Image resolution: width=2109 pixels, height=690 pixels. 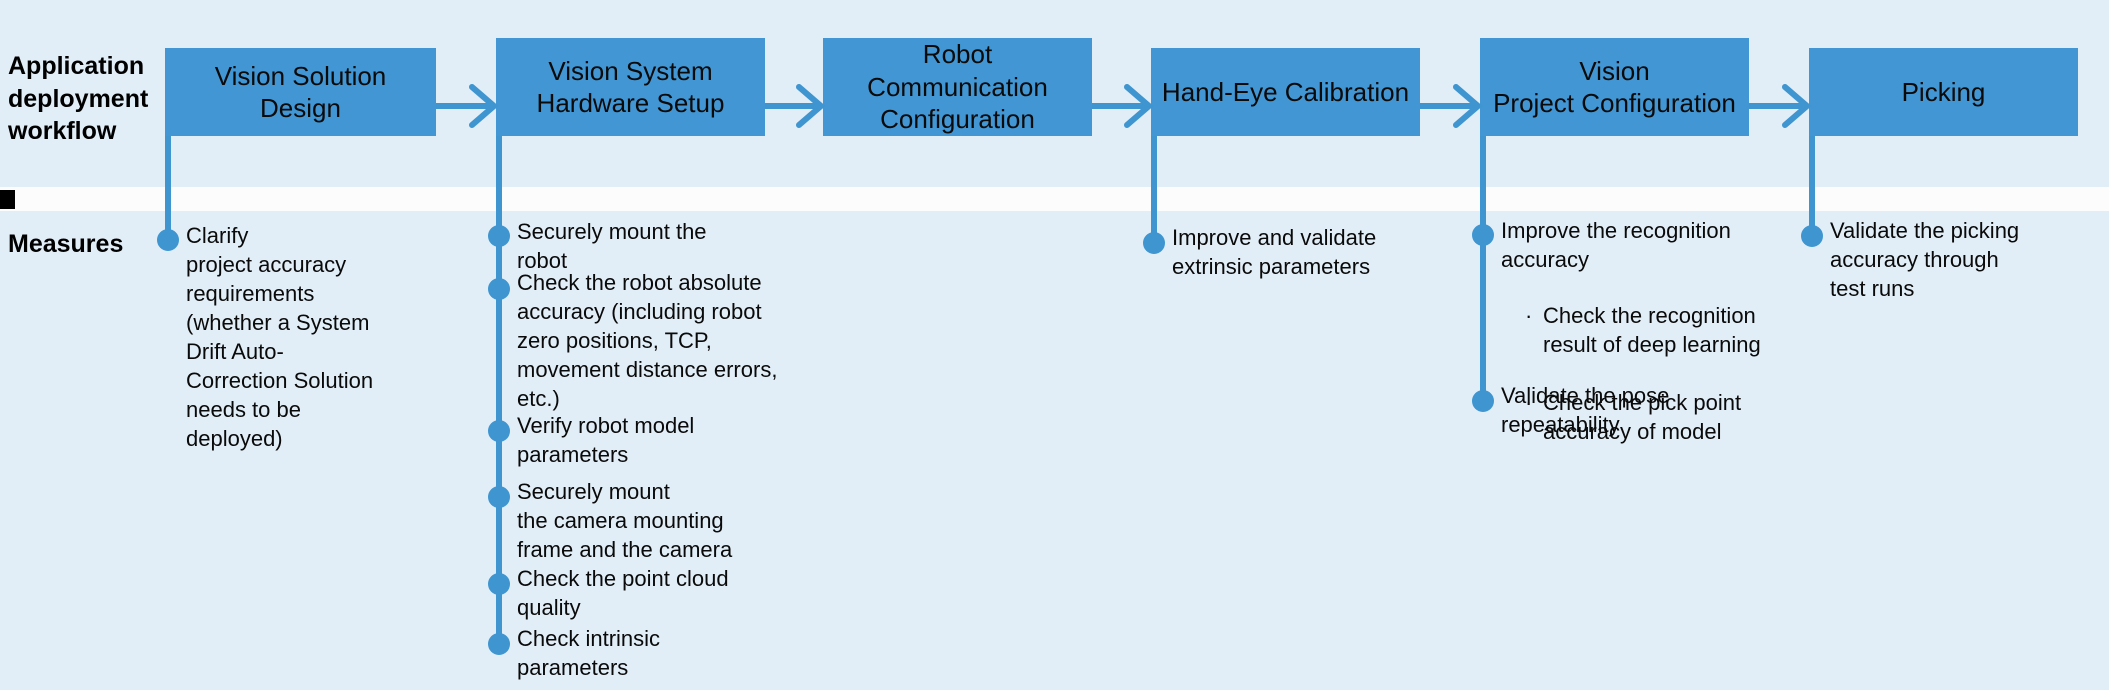 What do you see at coordinates (499, 386) in the screenshot?
I see `connector-line-vision-system-hardware-setup` at bounding box center [499, 386].